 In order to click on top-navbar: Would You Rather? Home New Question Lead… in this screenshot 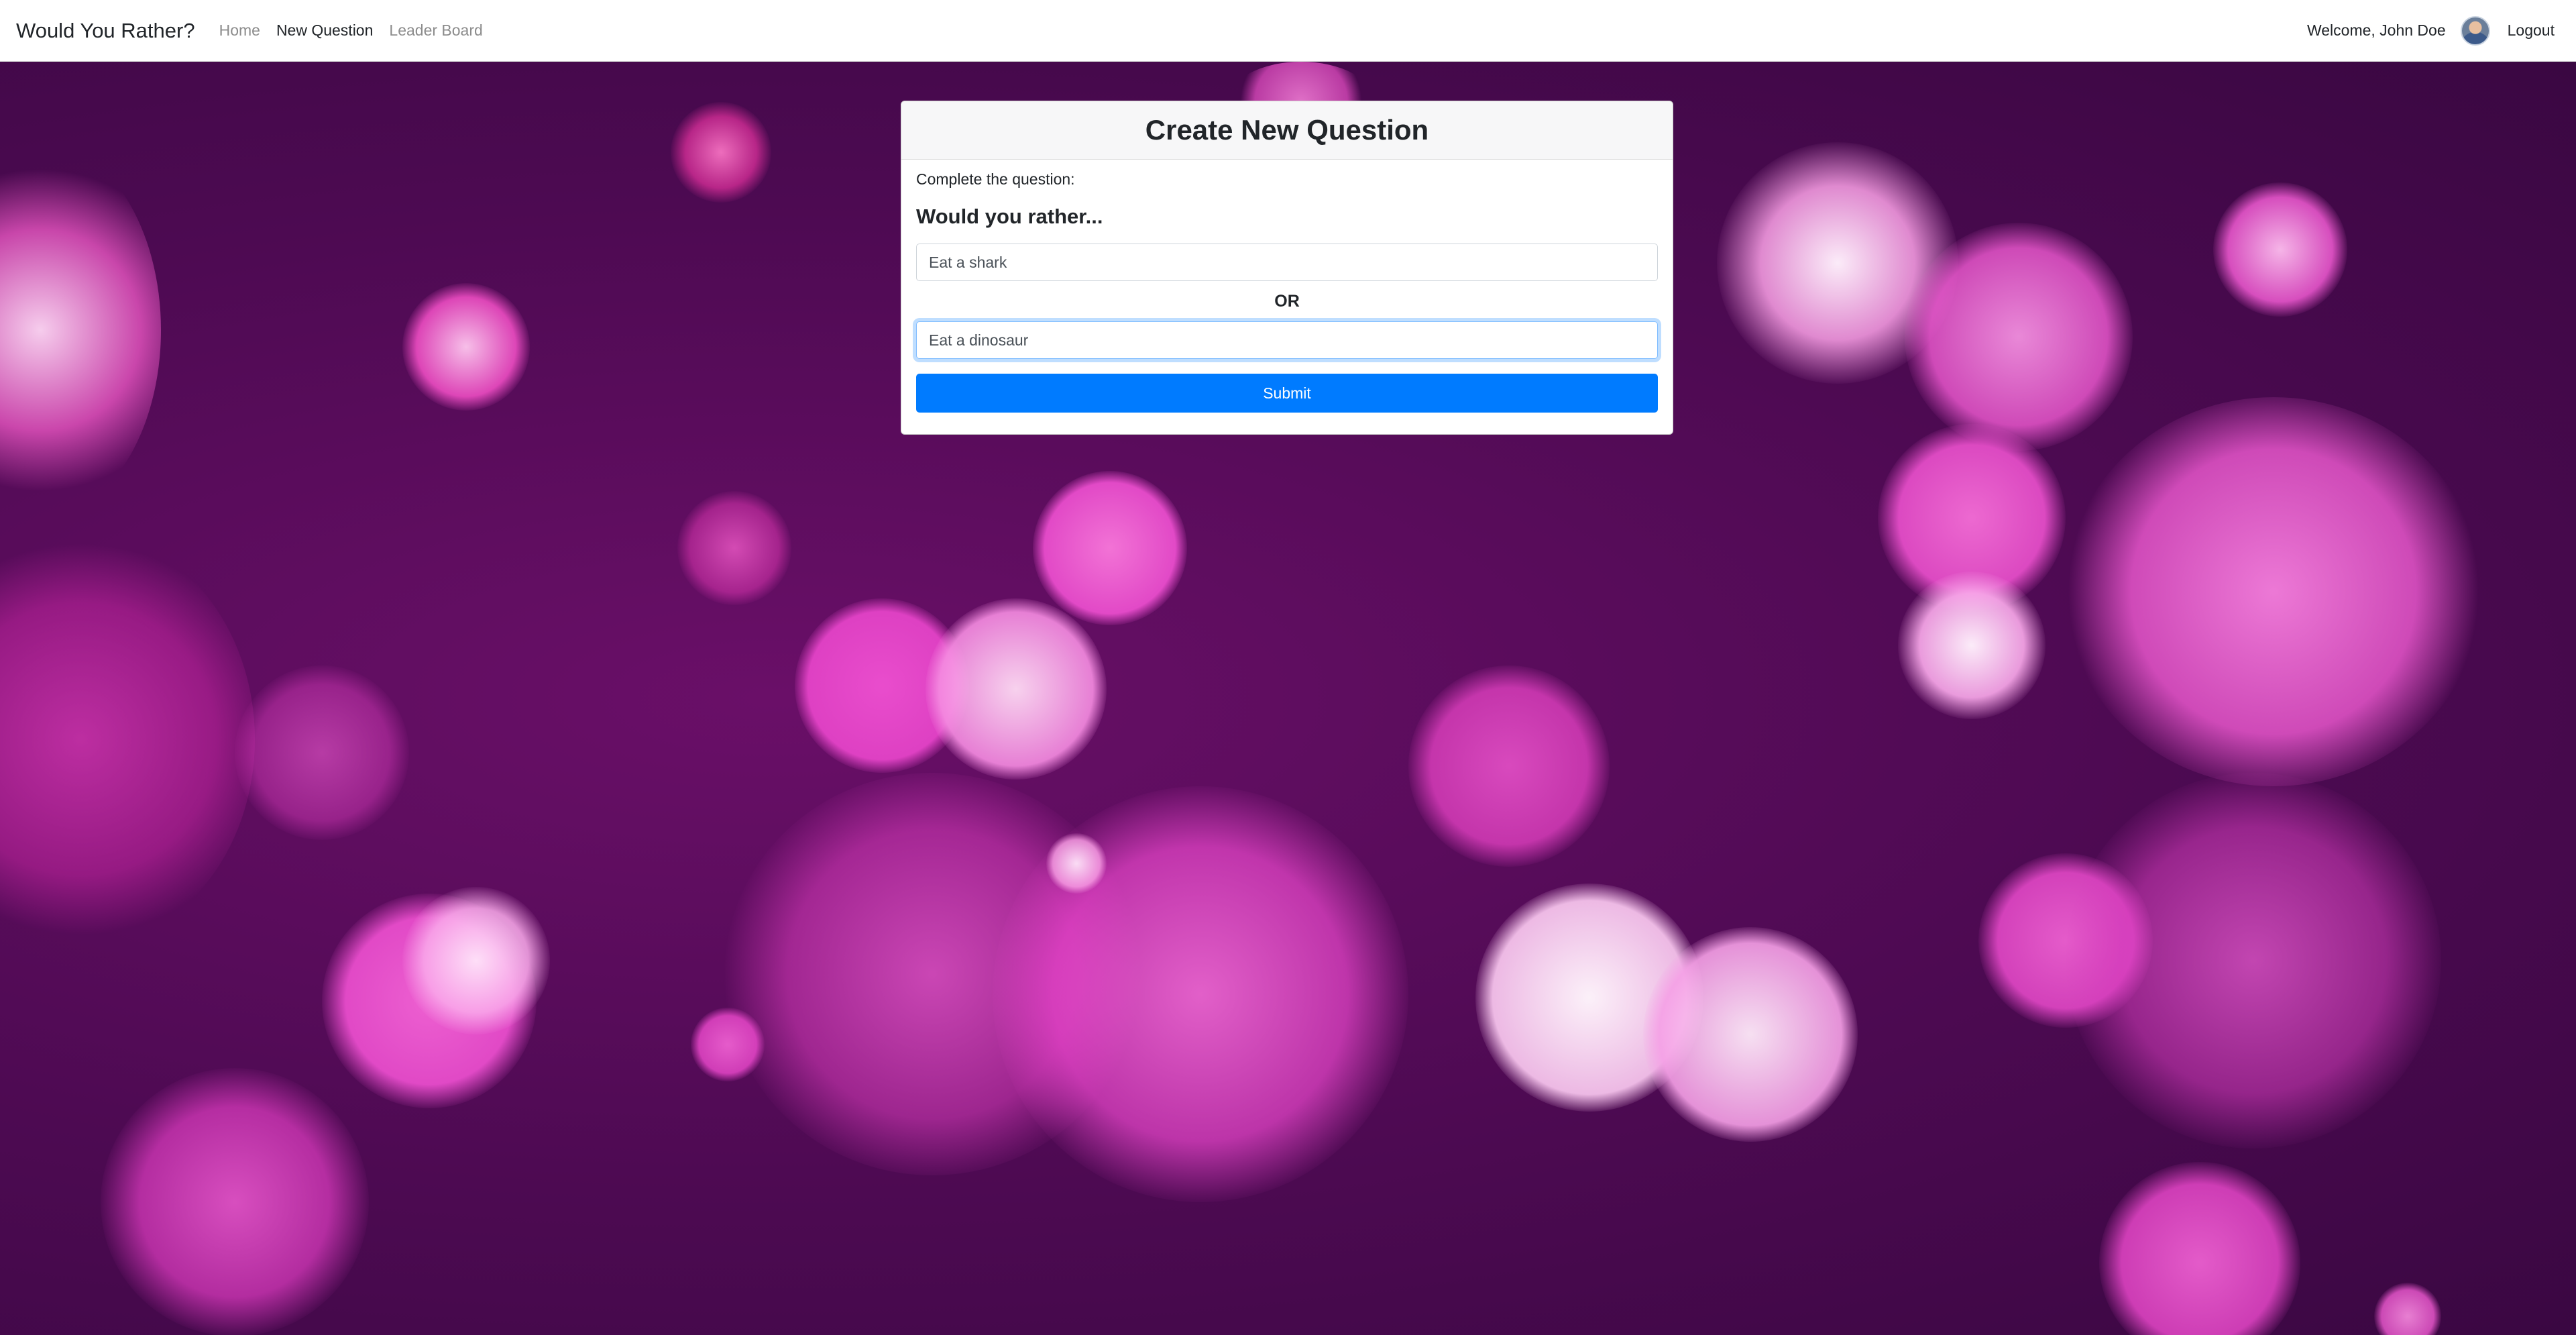, I will do `click(1288, 31)`.